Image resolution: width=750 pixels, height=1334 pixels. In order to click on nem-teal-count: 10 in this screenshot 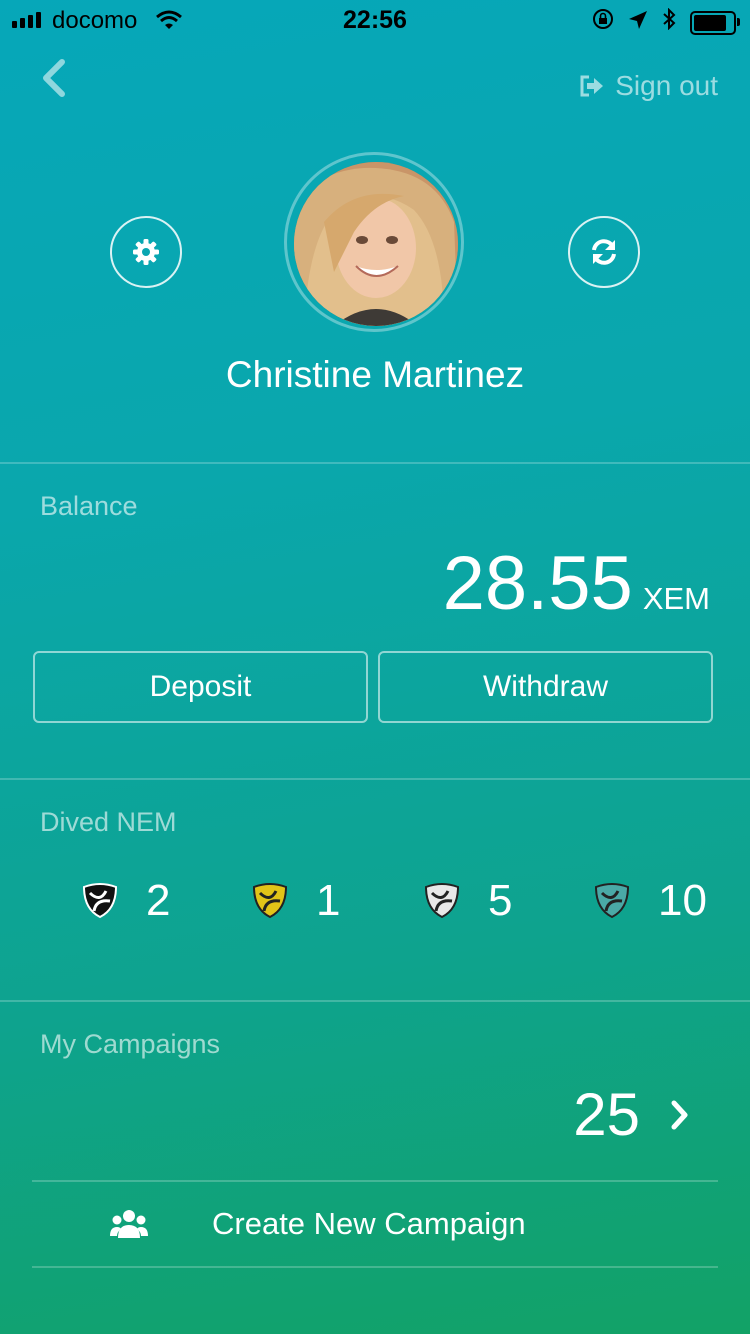, I will do `click(682, 900)`.